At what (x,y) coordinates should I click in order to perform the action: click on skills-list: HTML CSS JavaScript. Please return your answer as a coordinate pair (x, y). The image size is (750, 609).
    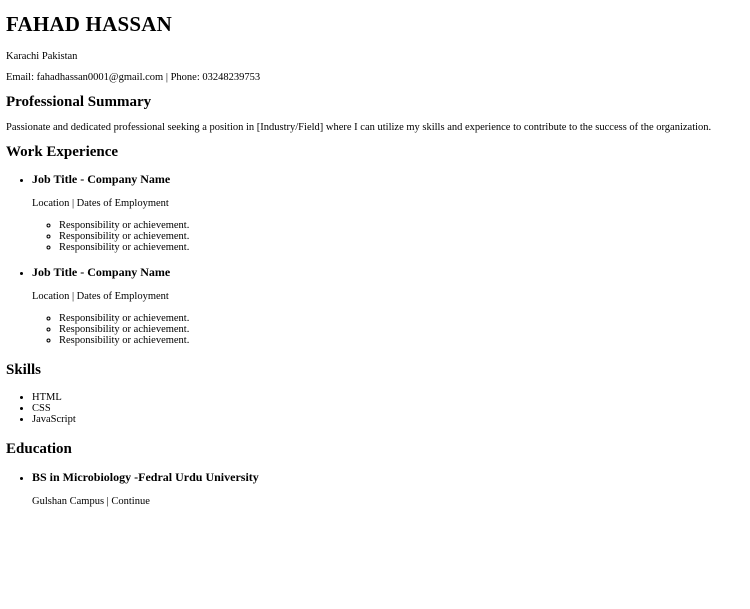
    Looking at the image, I should click on (375, 408).